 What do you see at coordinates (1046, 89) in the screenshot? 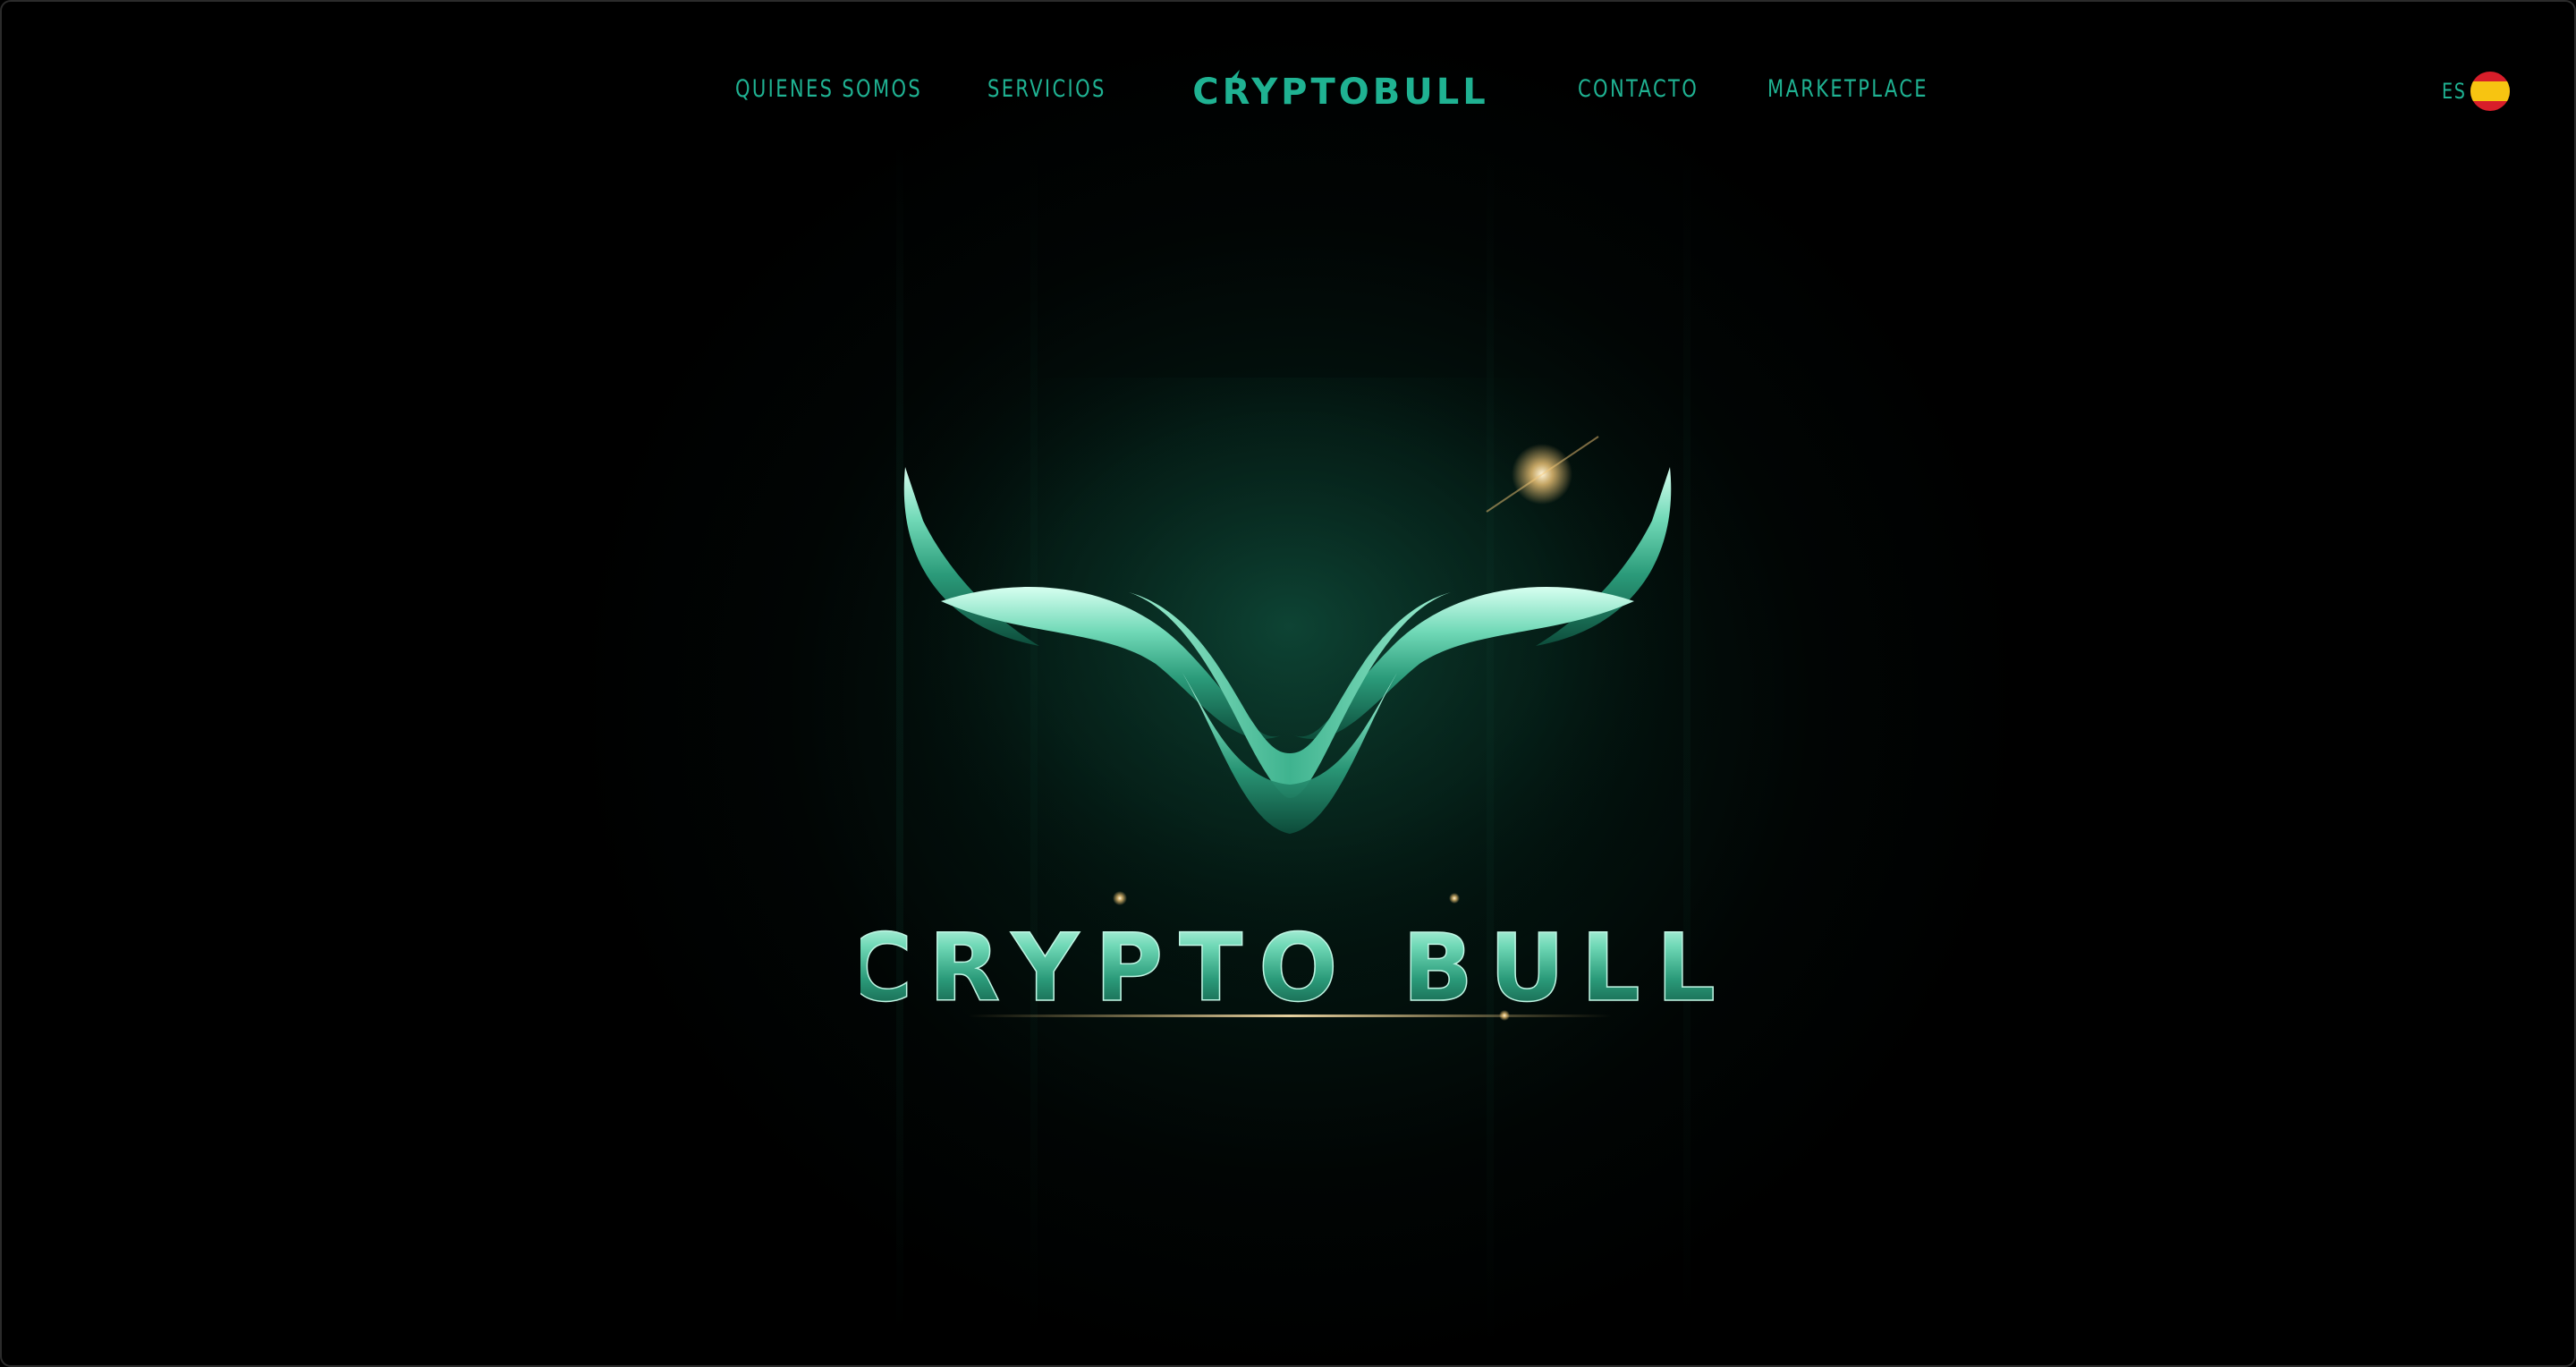
I see `nav-link-servicios: SERVICIOS` at bounding box center [1046, 89].